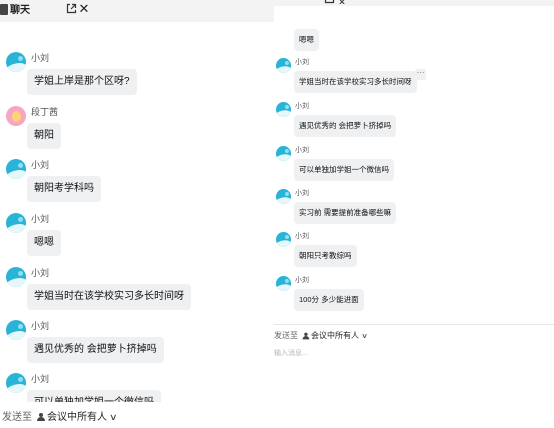 The height and width of the screenshot is (428, 554). What do you see at coordinates (84, 8) in the screenshot?
I see `close-icon: ✕` at bounding box center [84, 8].